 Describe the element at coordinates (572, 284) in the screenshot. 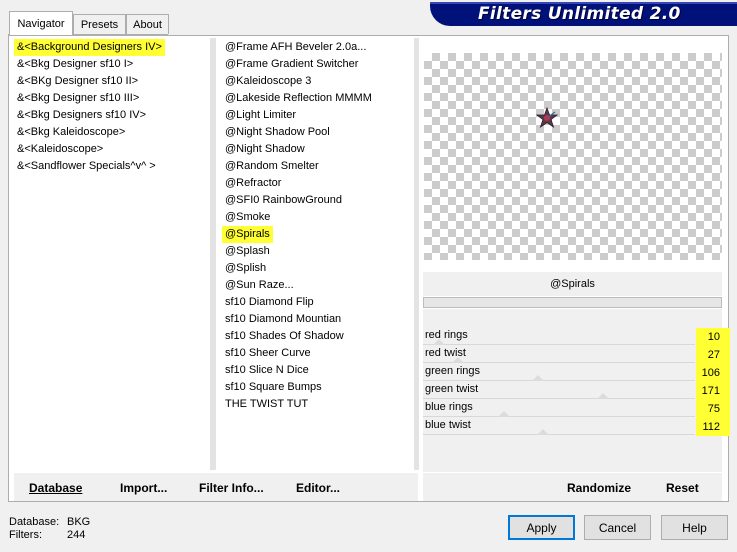

I see `current-filter-name: @Spirals` at that location.